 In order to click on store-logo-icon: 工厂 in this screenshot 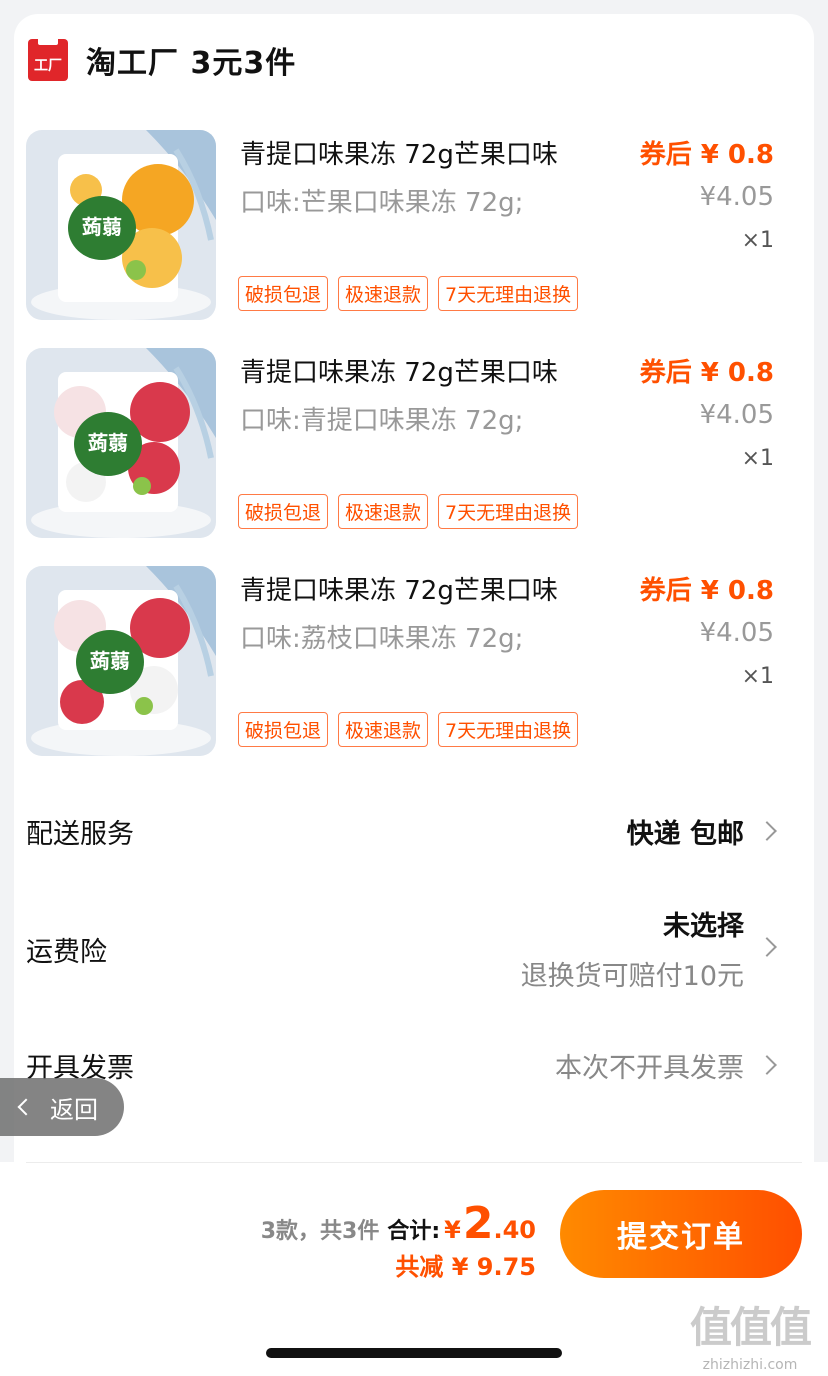, I will do `click(48, 58)`.